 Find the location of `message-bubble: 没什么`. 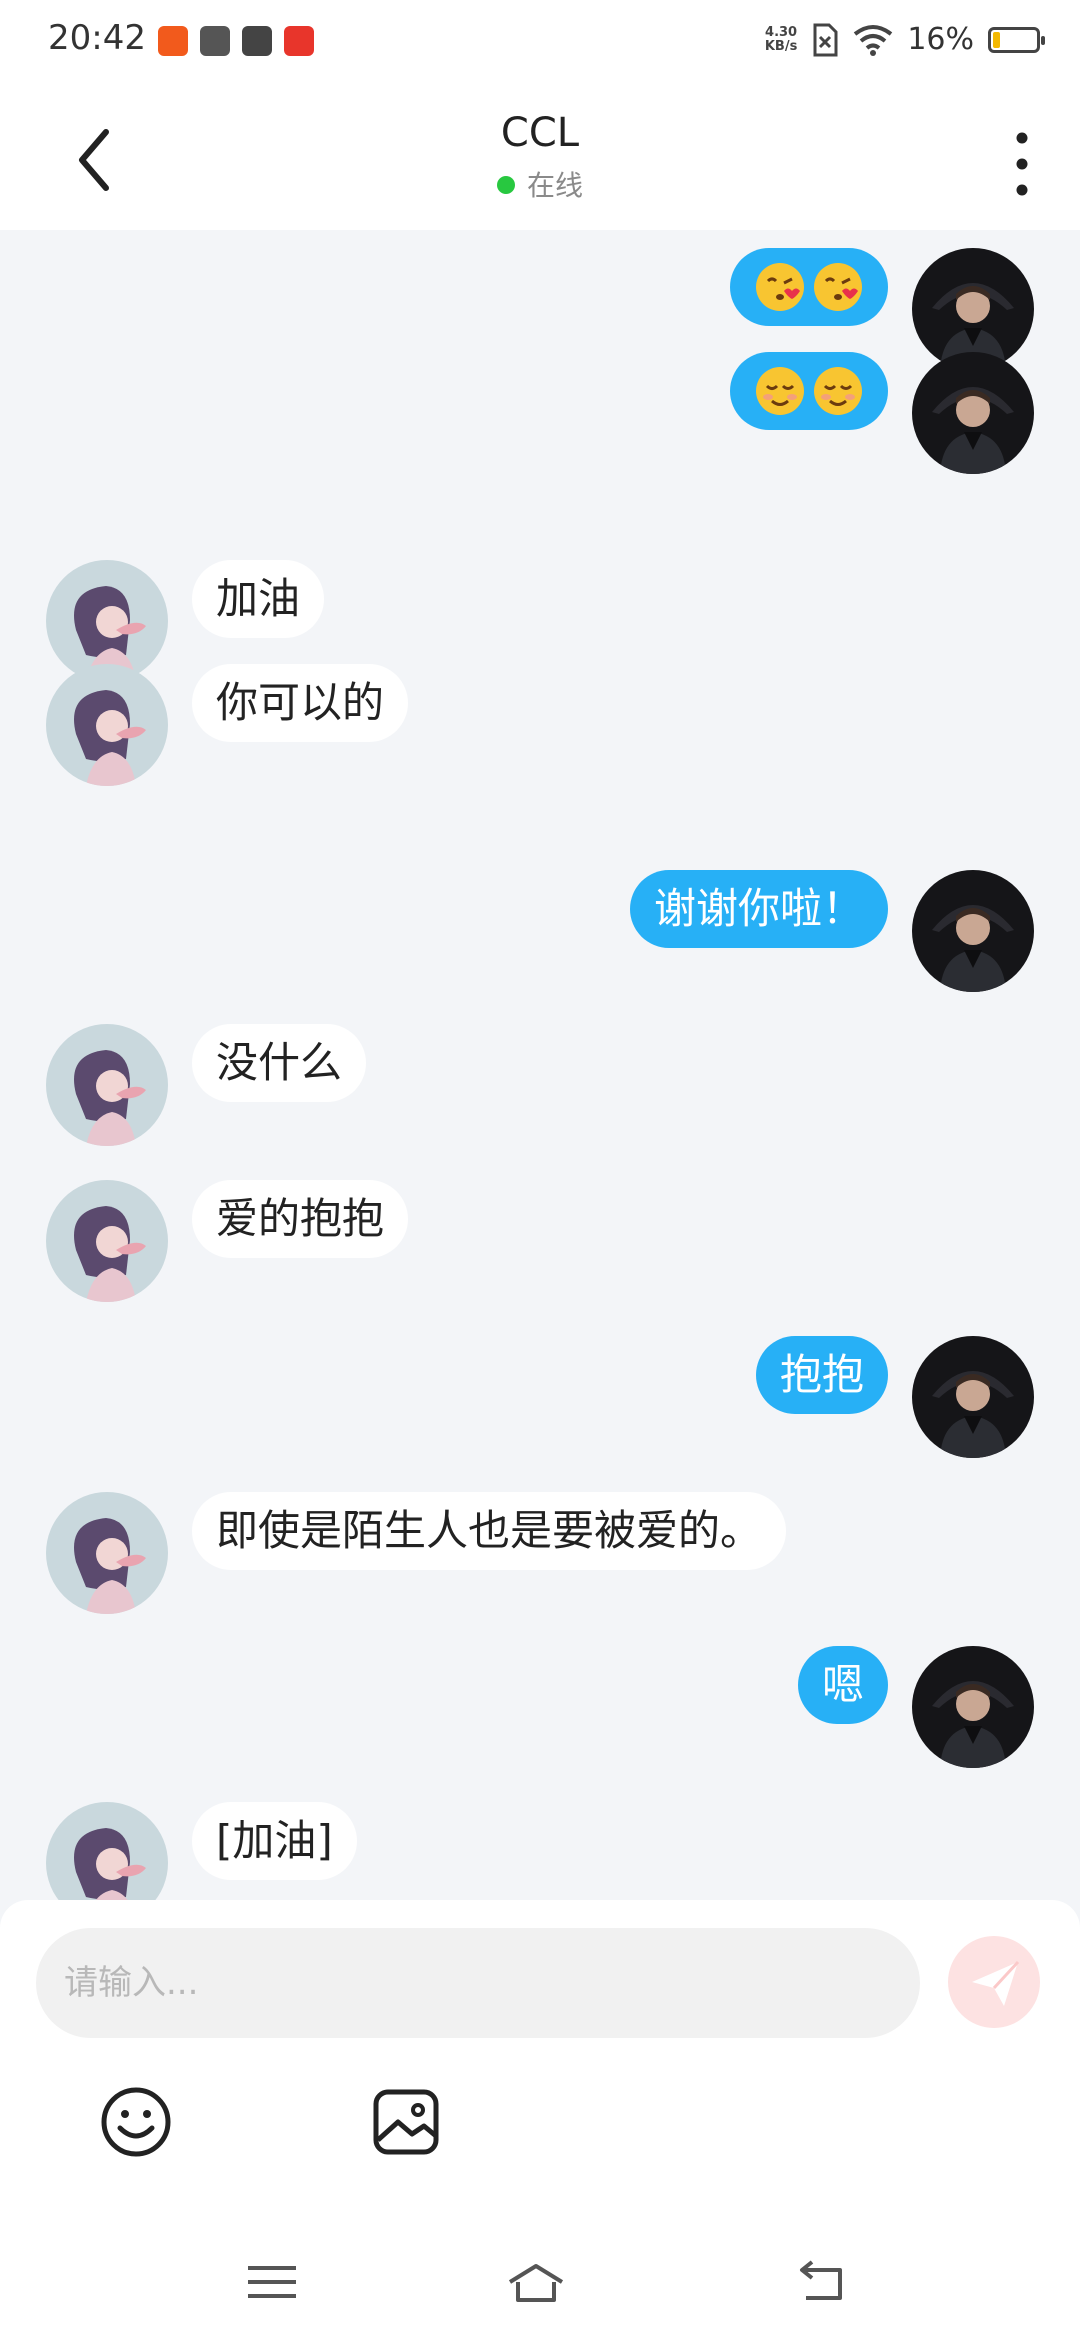

message-bubble: 没什么 is located at coordinates (279, 1063).